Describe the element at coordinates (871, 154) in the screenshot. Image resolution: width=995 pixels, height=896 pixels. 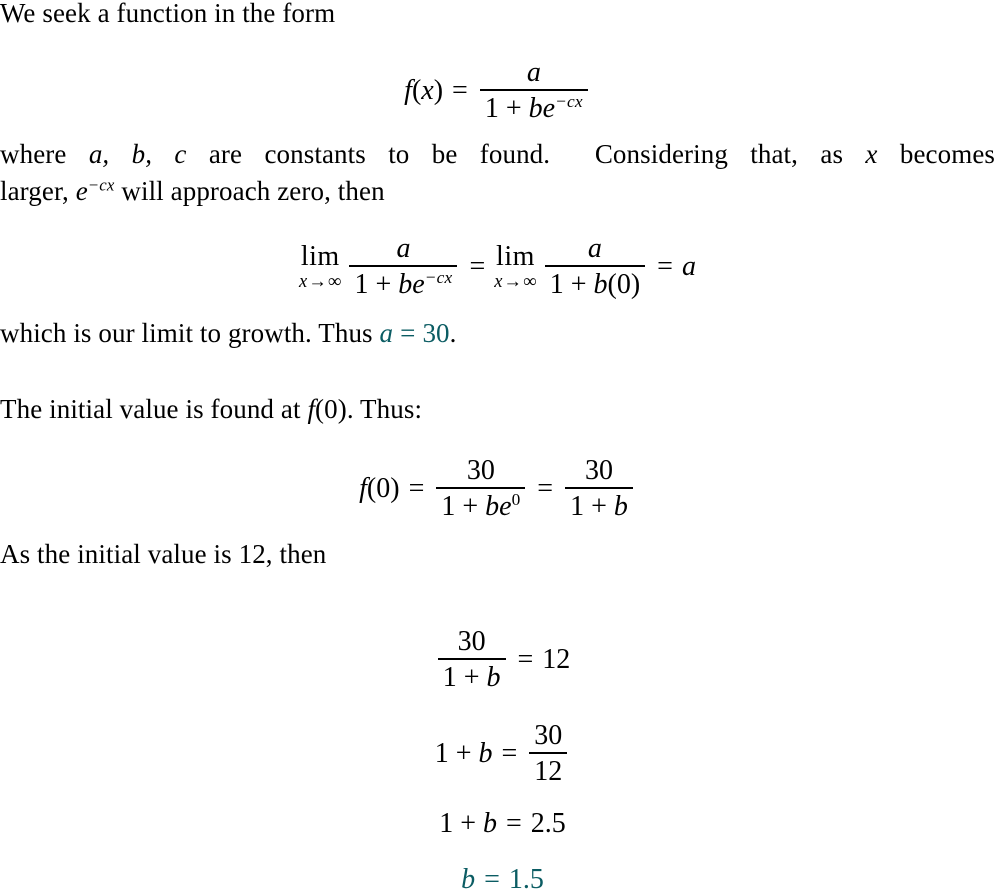
I see `variable-x-inline: x` at that location.